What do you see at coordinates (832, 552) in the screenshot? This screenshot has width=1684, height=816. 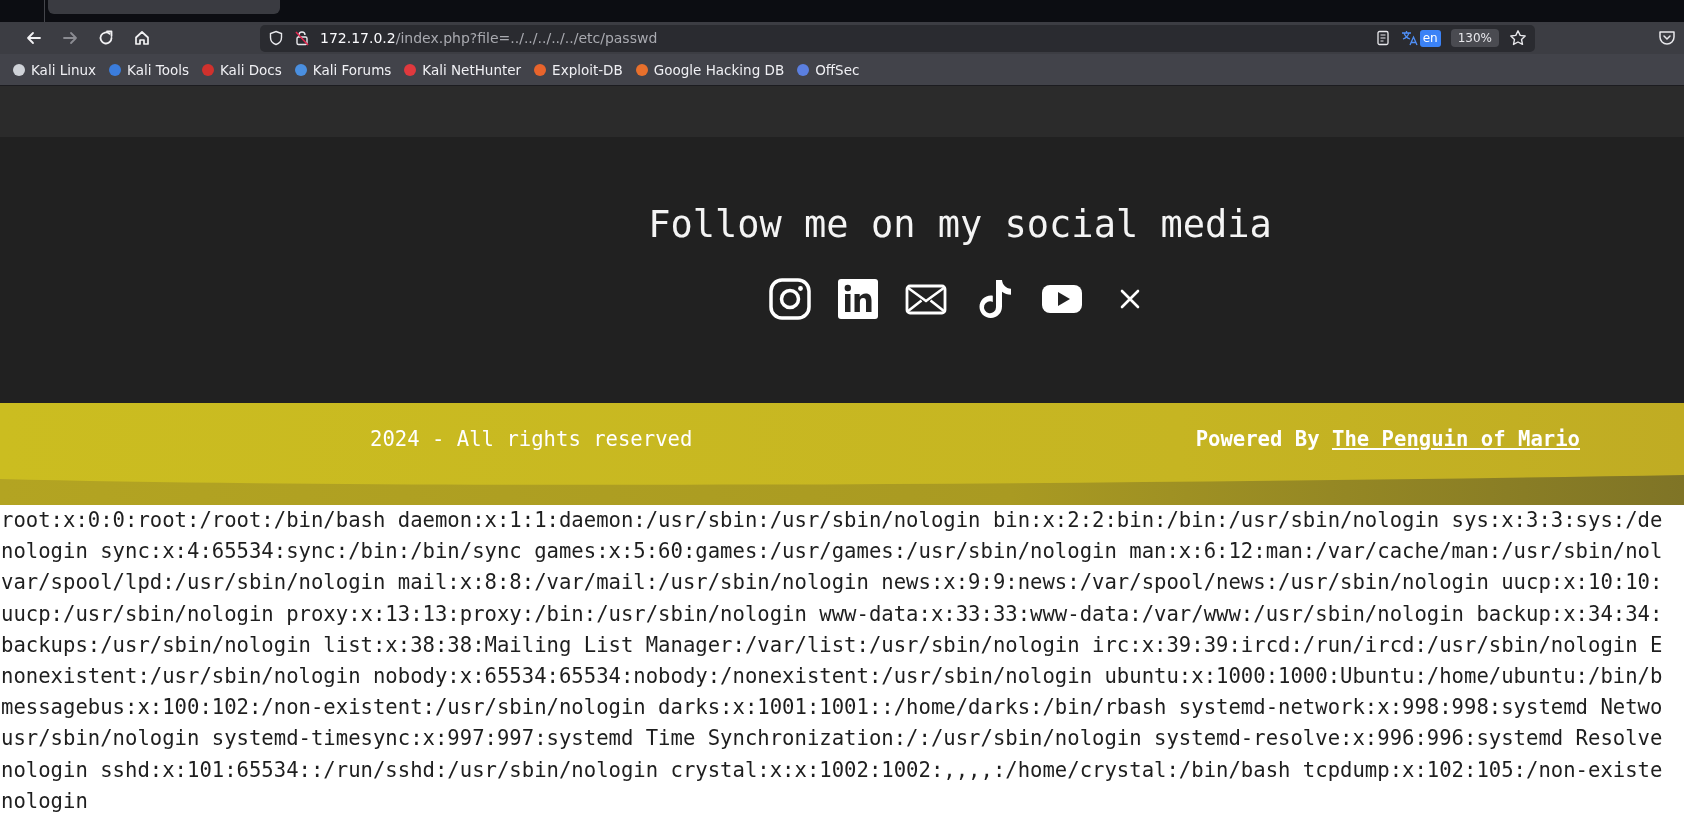 I see `file-content-line: nologin sync:x:4:65534:sync:/bin:/bin/sync games:x:5:60:games:/usr/games:/usr/sbin/nologin man:x:6:12:man:/var/cache/man:/usr/sbin/nol` at bounding box center [832, 552].